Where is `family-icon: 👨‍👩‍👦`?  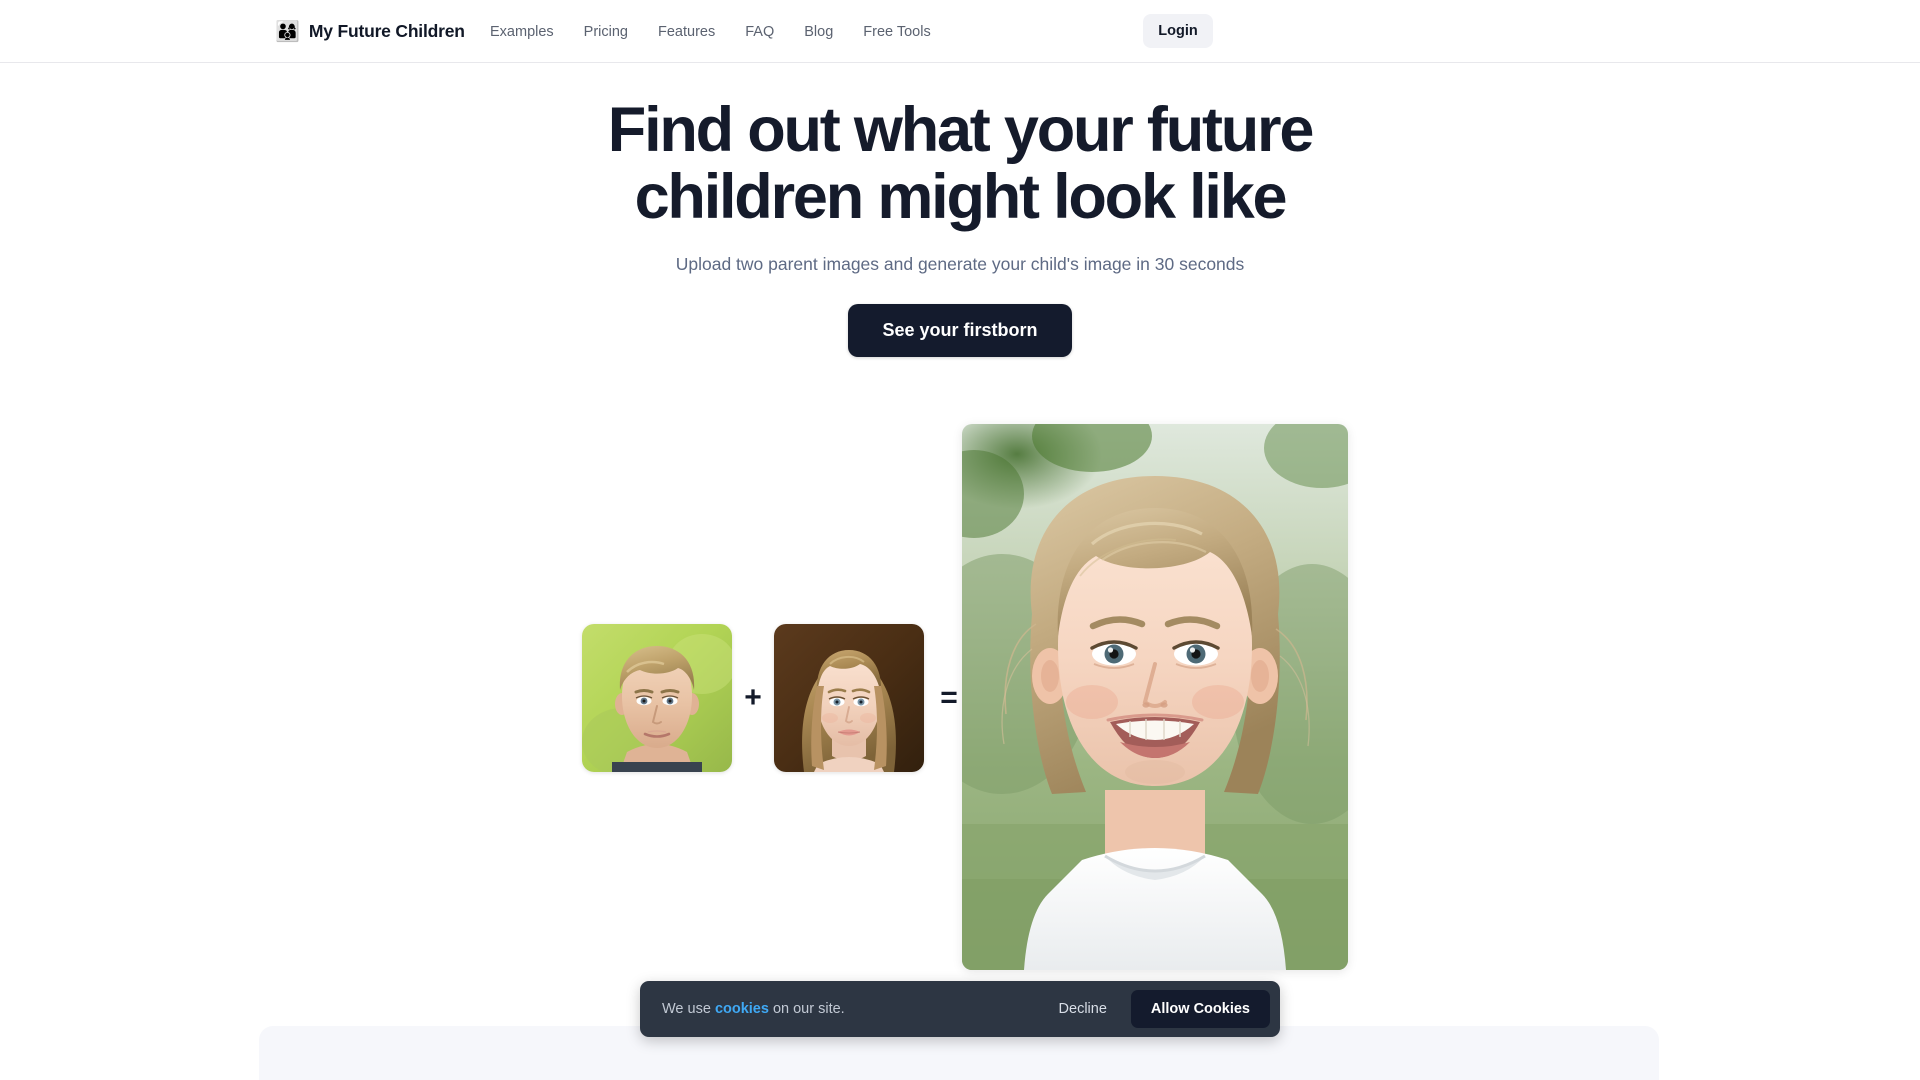 family-icon: 👨‍👩‍👦 is located at coordinates (287, 31).